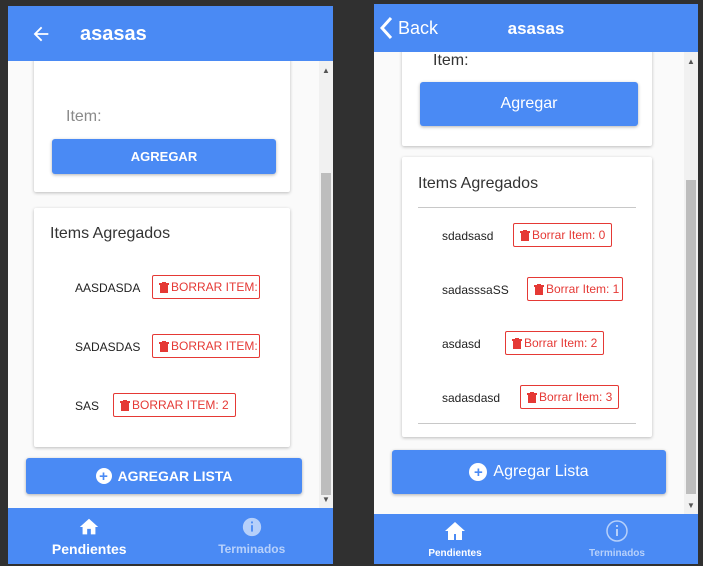  I want to click on delete-item-label: BORRAR ITEM: 0, so click(215, 287).